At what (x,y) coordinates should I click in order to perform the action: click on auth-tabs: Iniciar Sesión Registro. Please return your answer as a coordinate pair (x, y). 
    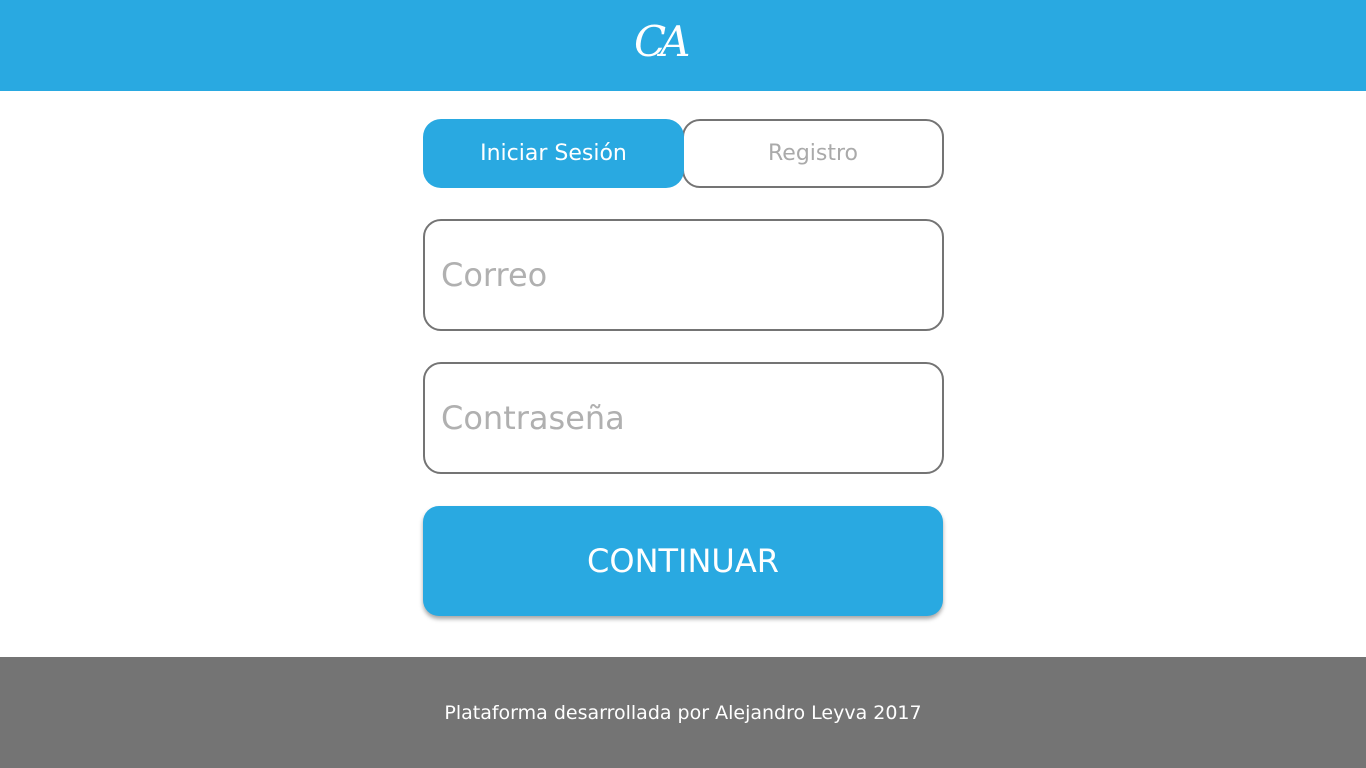
    Looking at the image, I should click on (683, 153).